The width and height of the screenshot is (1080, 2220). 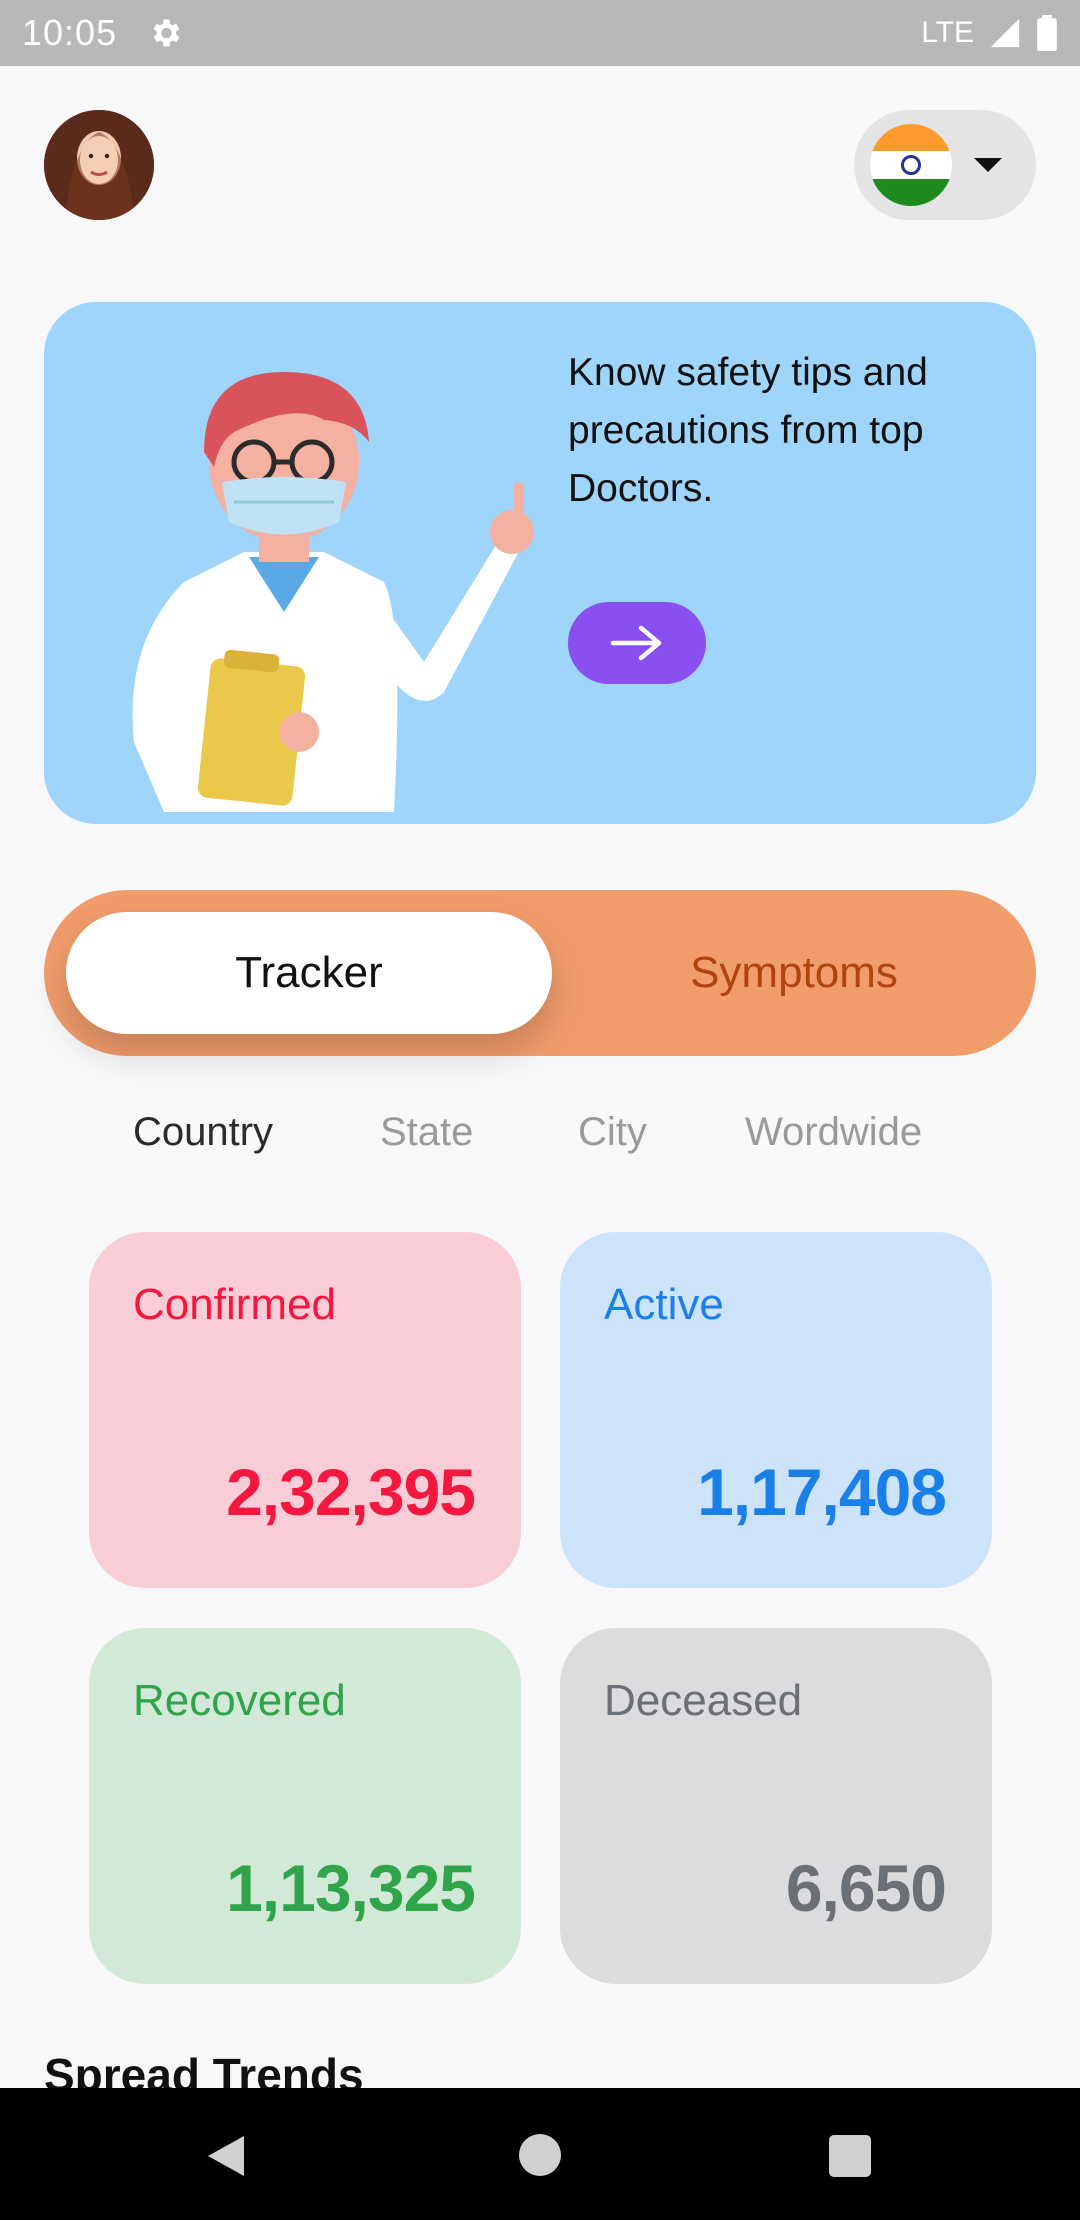 I want to click on user-avatar, so click(x=99, y=165).